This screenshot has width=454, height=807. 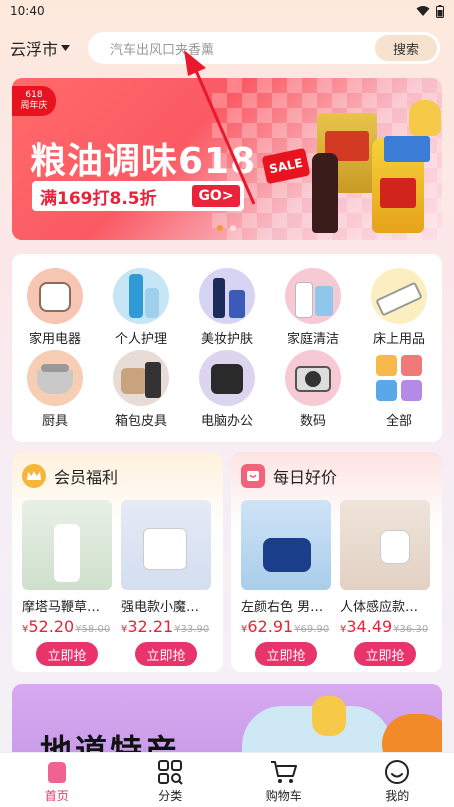 I want to click on badge-text: 618 周年庆, so click(x=34, y=100).